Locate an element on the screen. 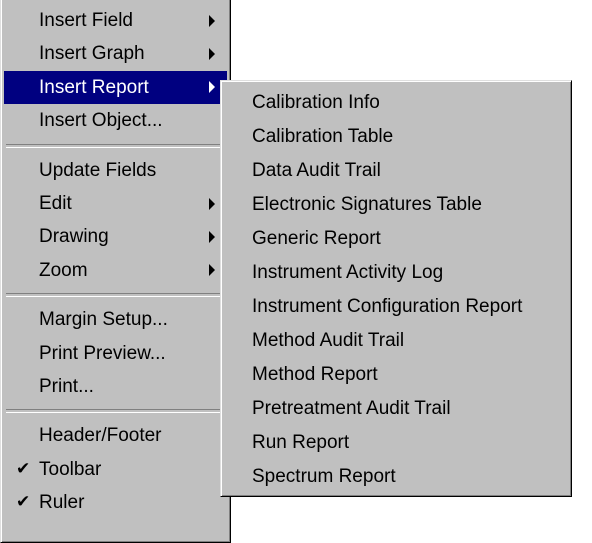 This screenshot has height=543, width=592. menu-item-label: Insert Report is located at coordinates (94, 87).